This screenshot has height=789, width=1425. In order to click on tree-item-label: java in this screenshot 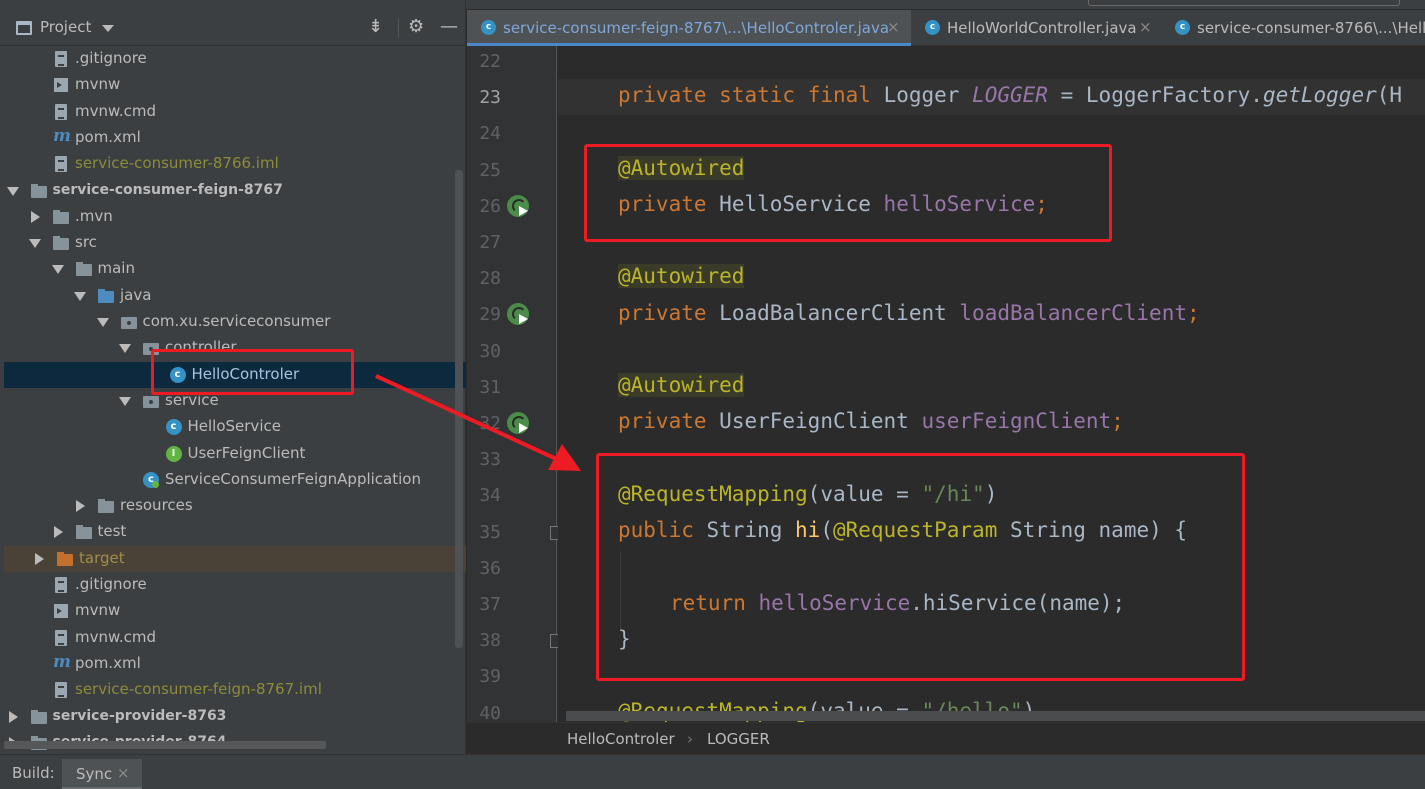, I will do `click(136, 294)`.